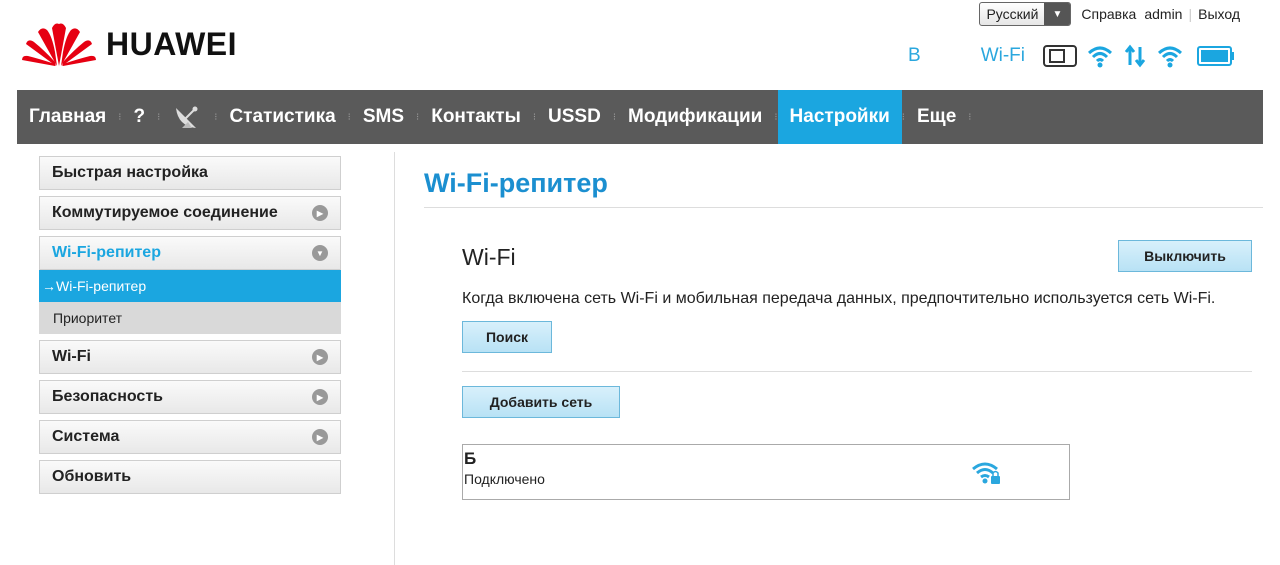 This screenshot has height=565, width=1280. I want to click on nav-help: ?, so click(139, 117).